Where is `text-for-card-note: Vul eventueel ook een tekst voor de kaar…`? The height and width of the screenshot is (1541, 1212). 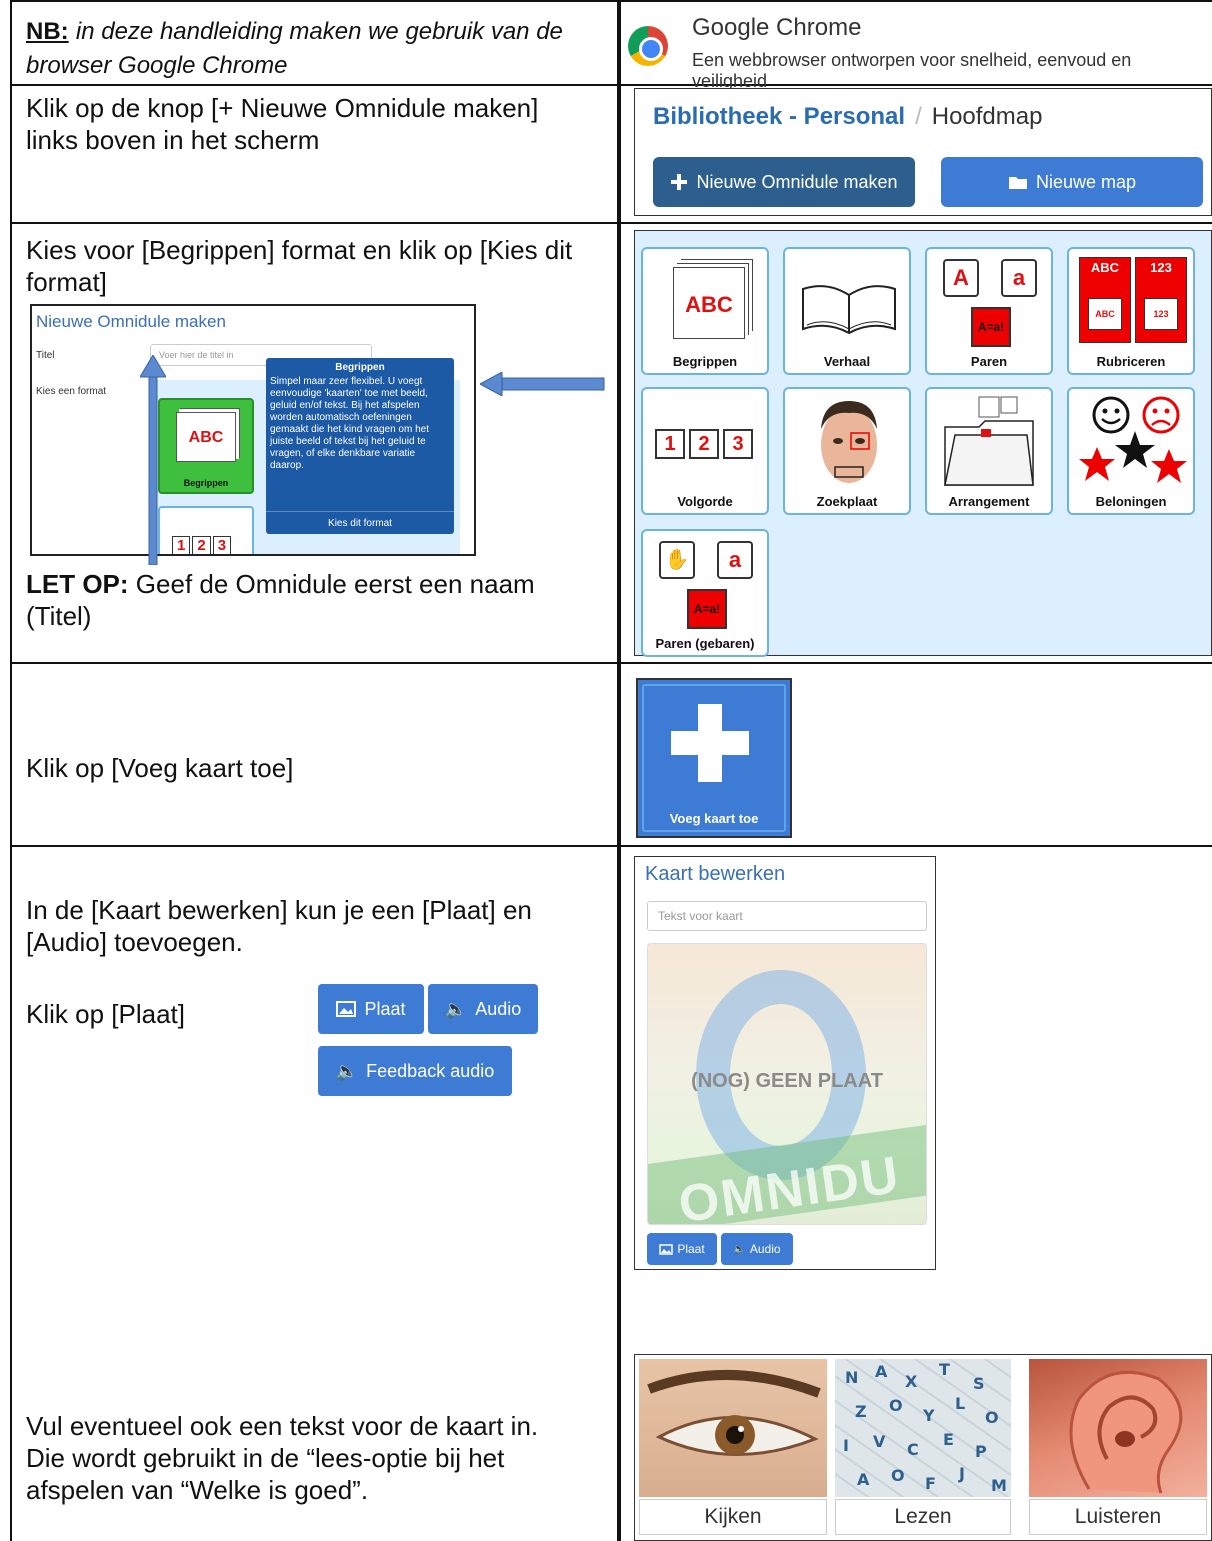
text-for-card-note: Vul eventueel ook een tekst voor de kaar… is located at coordinates (313, 1458).